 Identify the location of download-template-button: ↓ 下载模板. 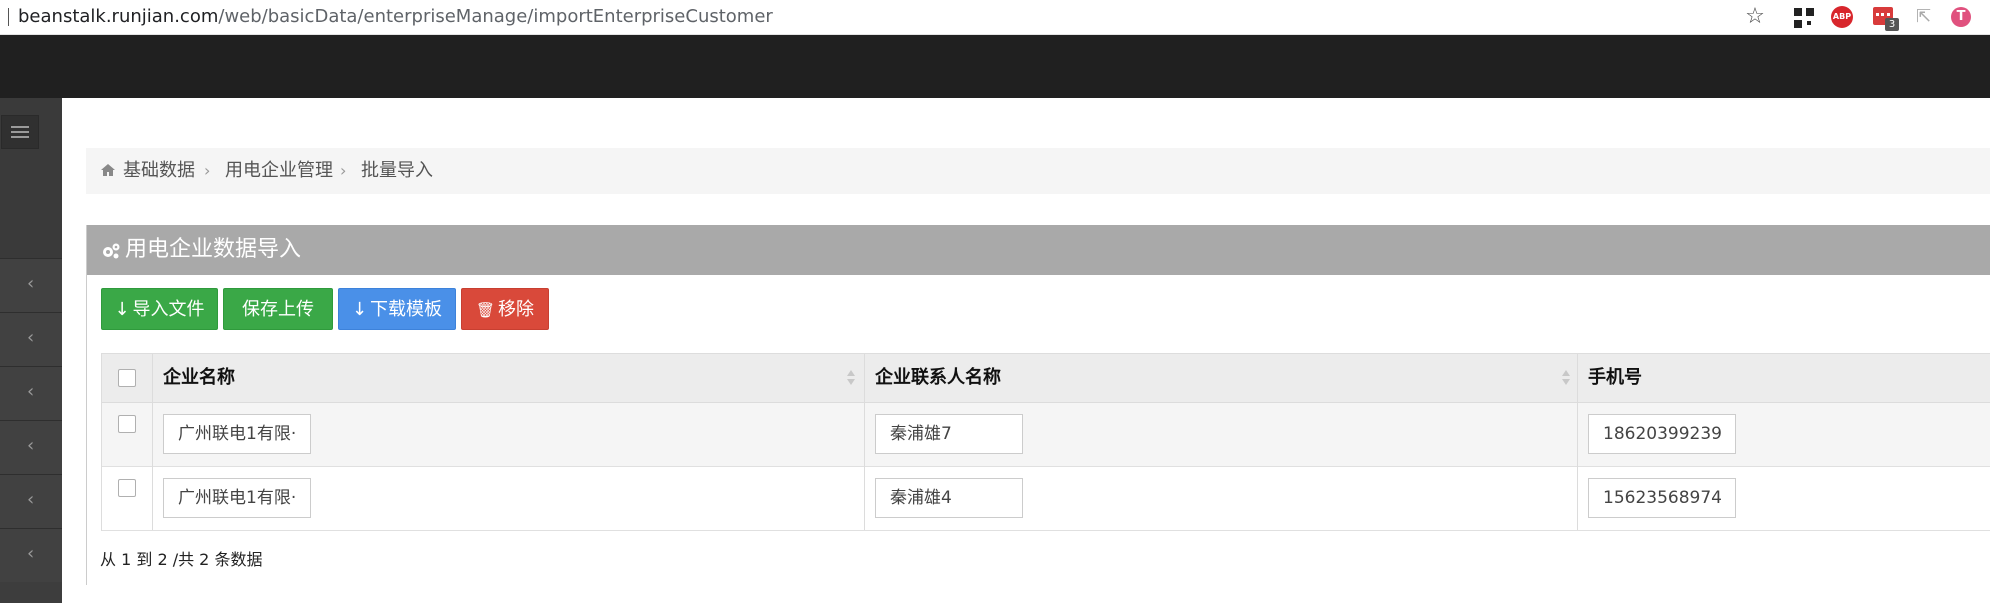
(397, 309).